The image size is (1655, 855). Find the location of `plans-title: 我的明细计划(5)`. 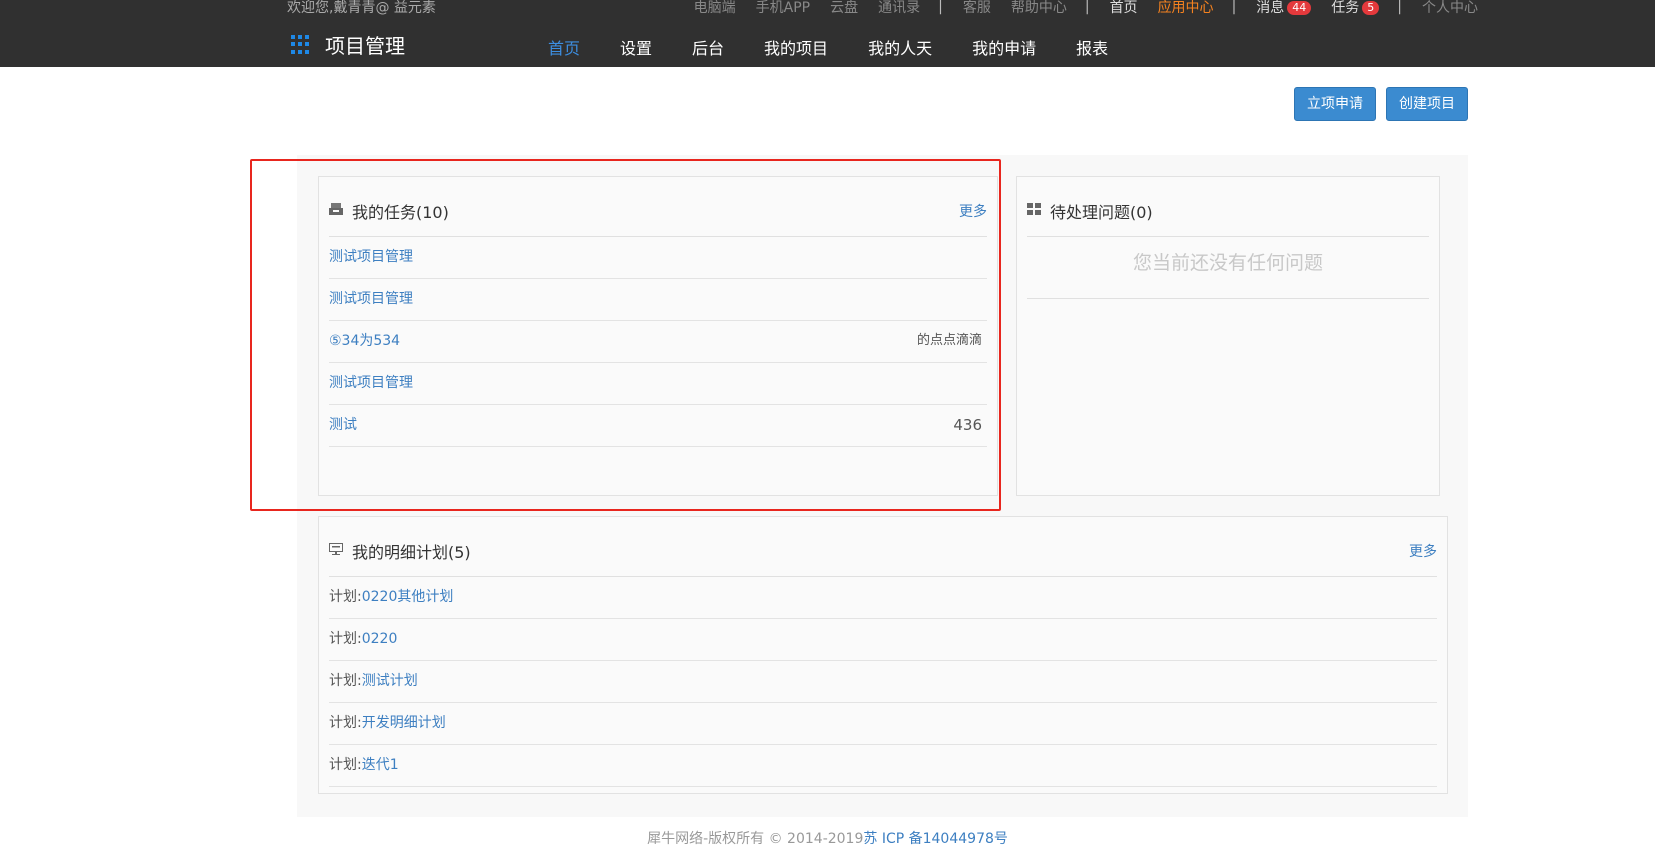

plans-title: 我的明细计划(5) is located at coordinates (411, 552).